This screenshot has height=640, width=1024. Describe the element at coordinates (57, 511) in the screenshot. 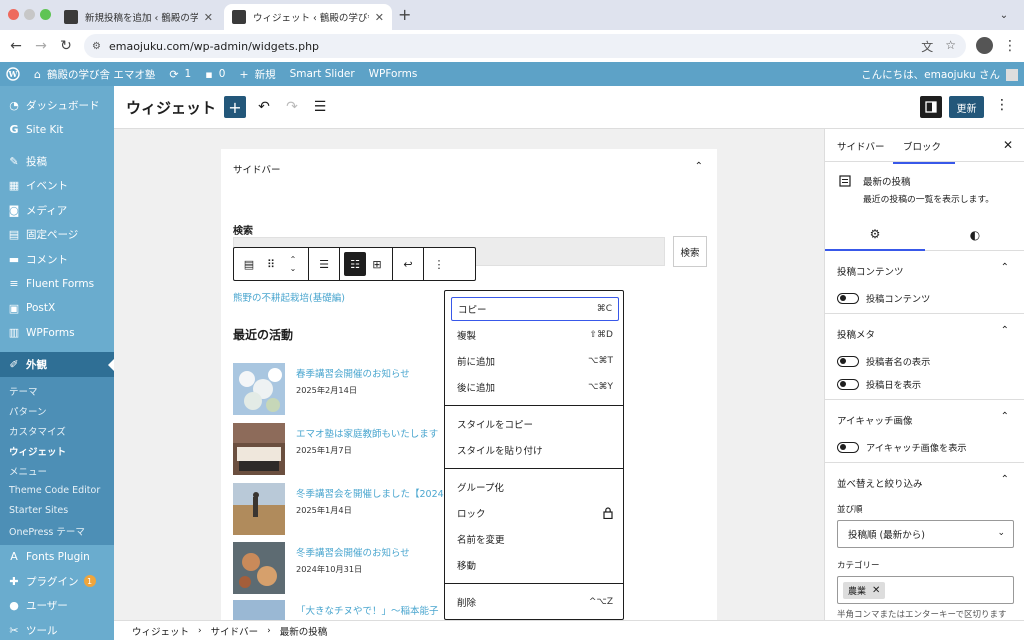

I see `submenu-item-starter-sites: Starter Sites` at that location.